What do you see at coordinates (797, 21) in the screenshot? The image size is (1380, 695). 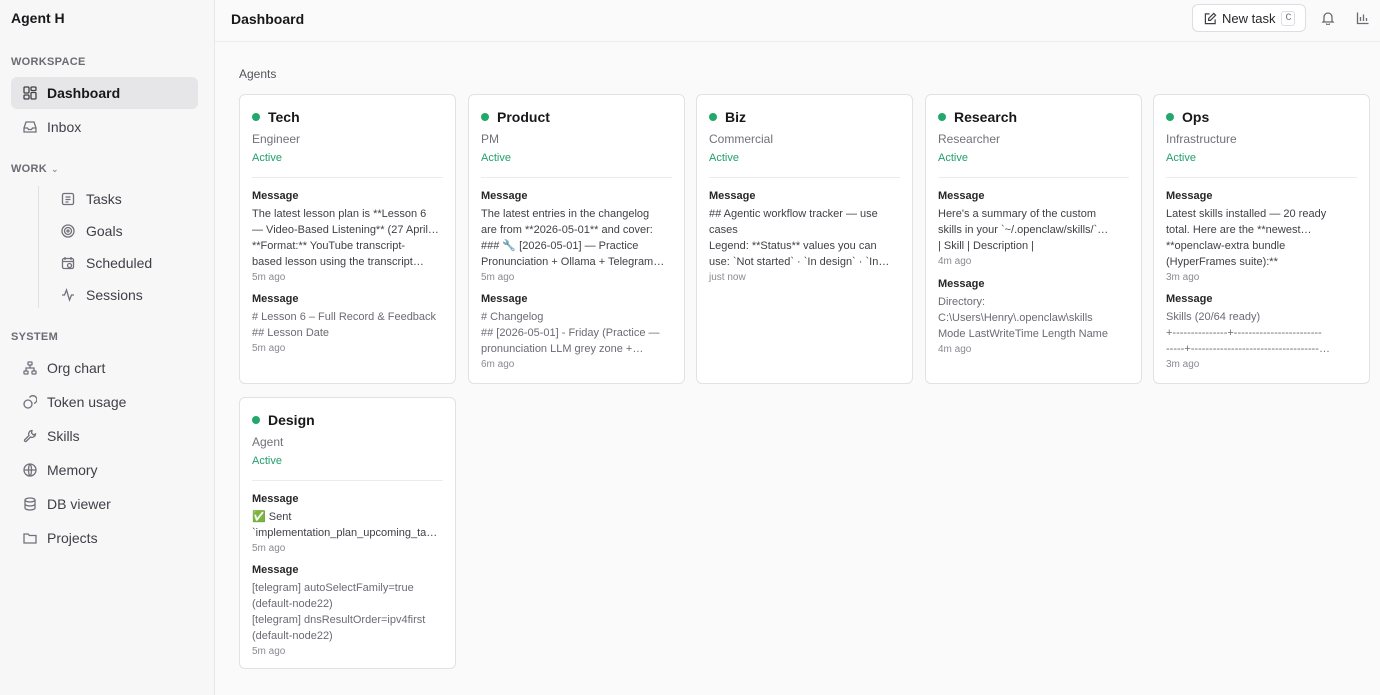 I see `top-bar: Dashboard New task C` at bounding box center [797, 21].